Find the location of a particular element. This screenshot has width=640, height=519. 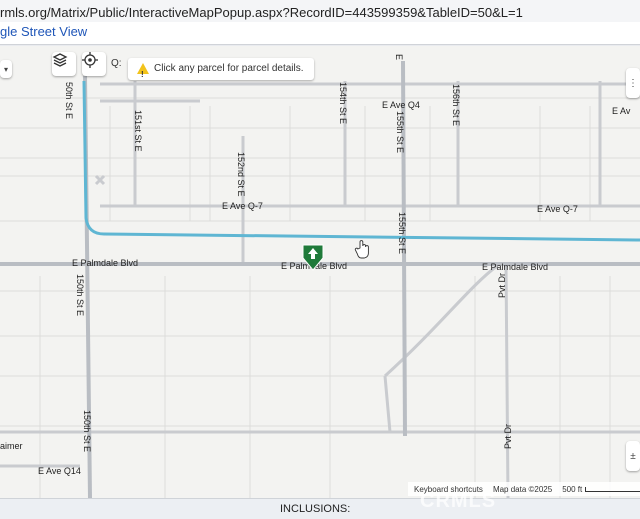

tab-bar: gle Street View is located at coordinates (320, 33).